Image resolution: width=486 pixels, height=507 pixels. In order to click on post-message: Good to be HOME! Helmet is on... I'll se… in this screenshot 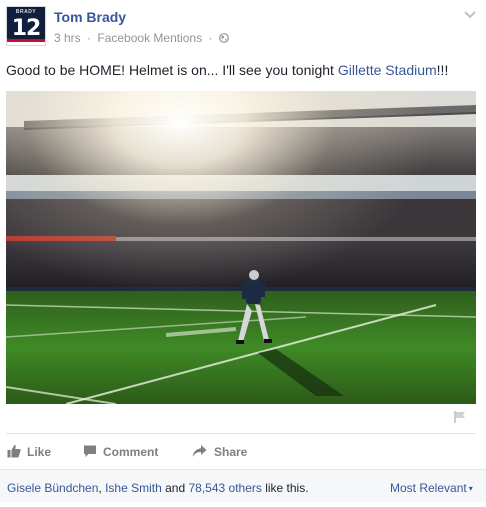, I will do `click(241, 70)`.